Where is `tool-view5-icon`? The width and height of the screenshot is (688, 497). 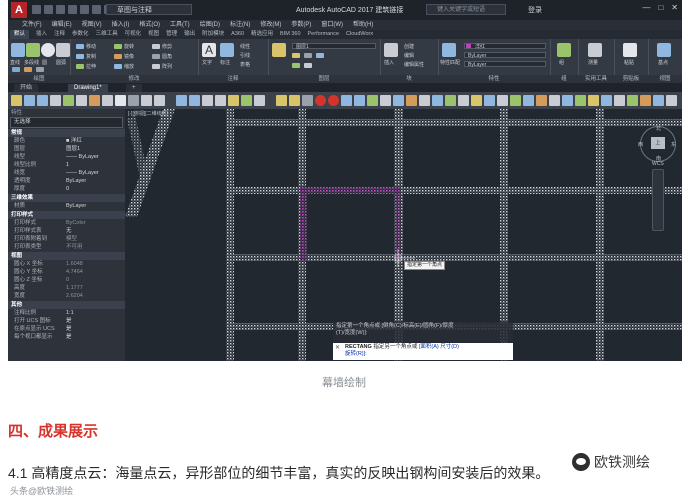 tool-view5-icon is located at coordinates (398, 100).